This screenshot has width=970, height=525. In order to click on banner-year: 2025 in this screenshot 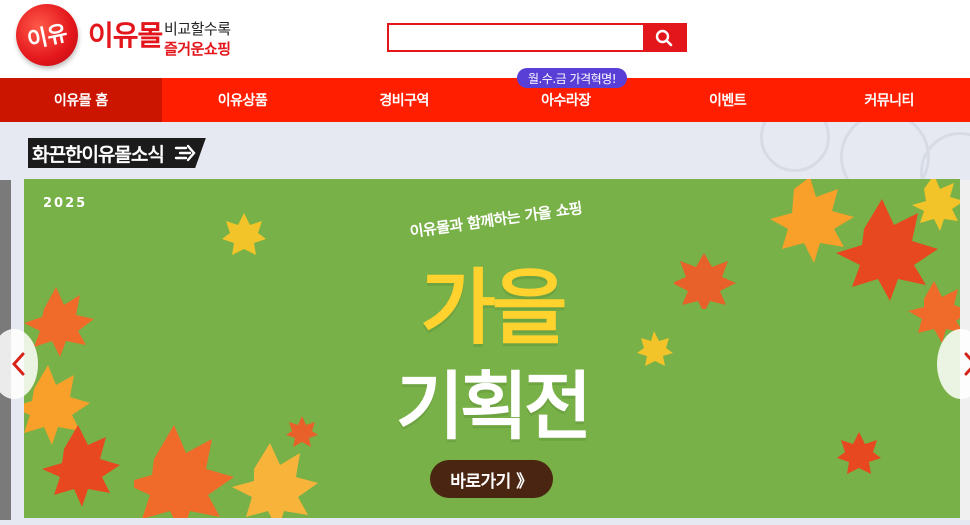, I will do `click(65, 203)`.